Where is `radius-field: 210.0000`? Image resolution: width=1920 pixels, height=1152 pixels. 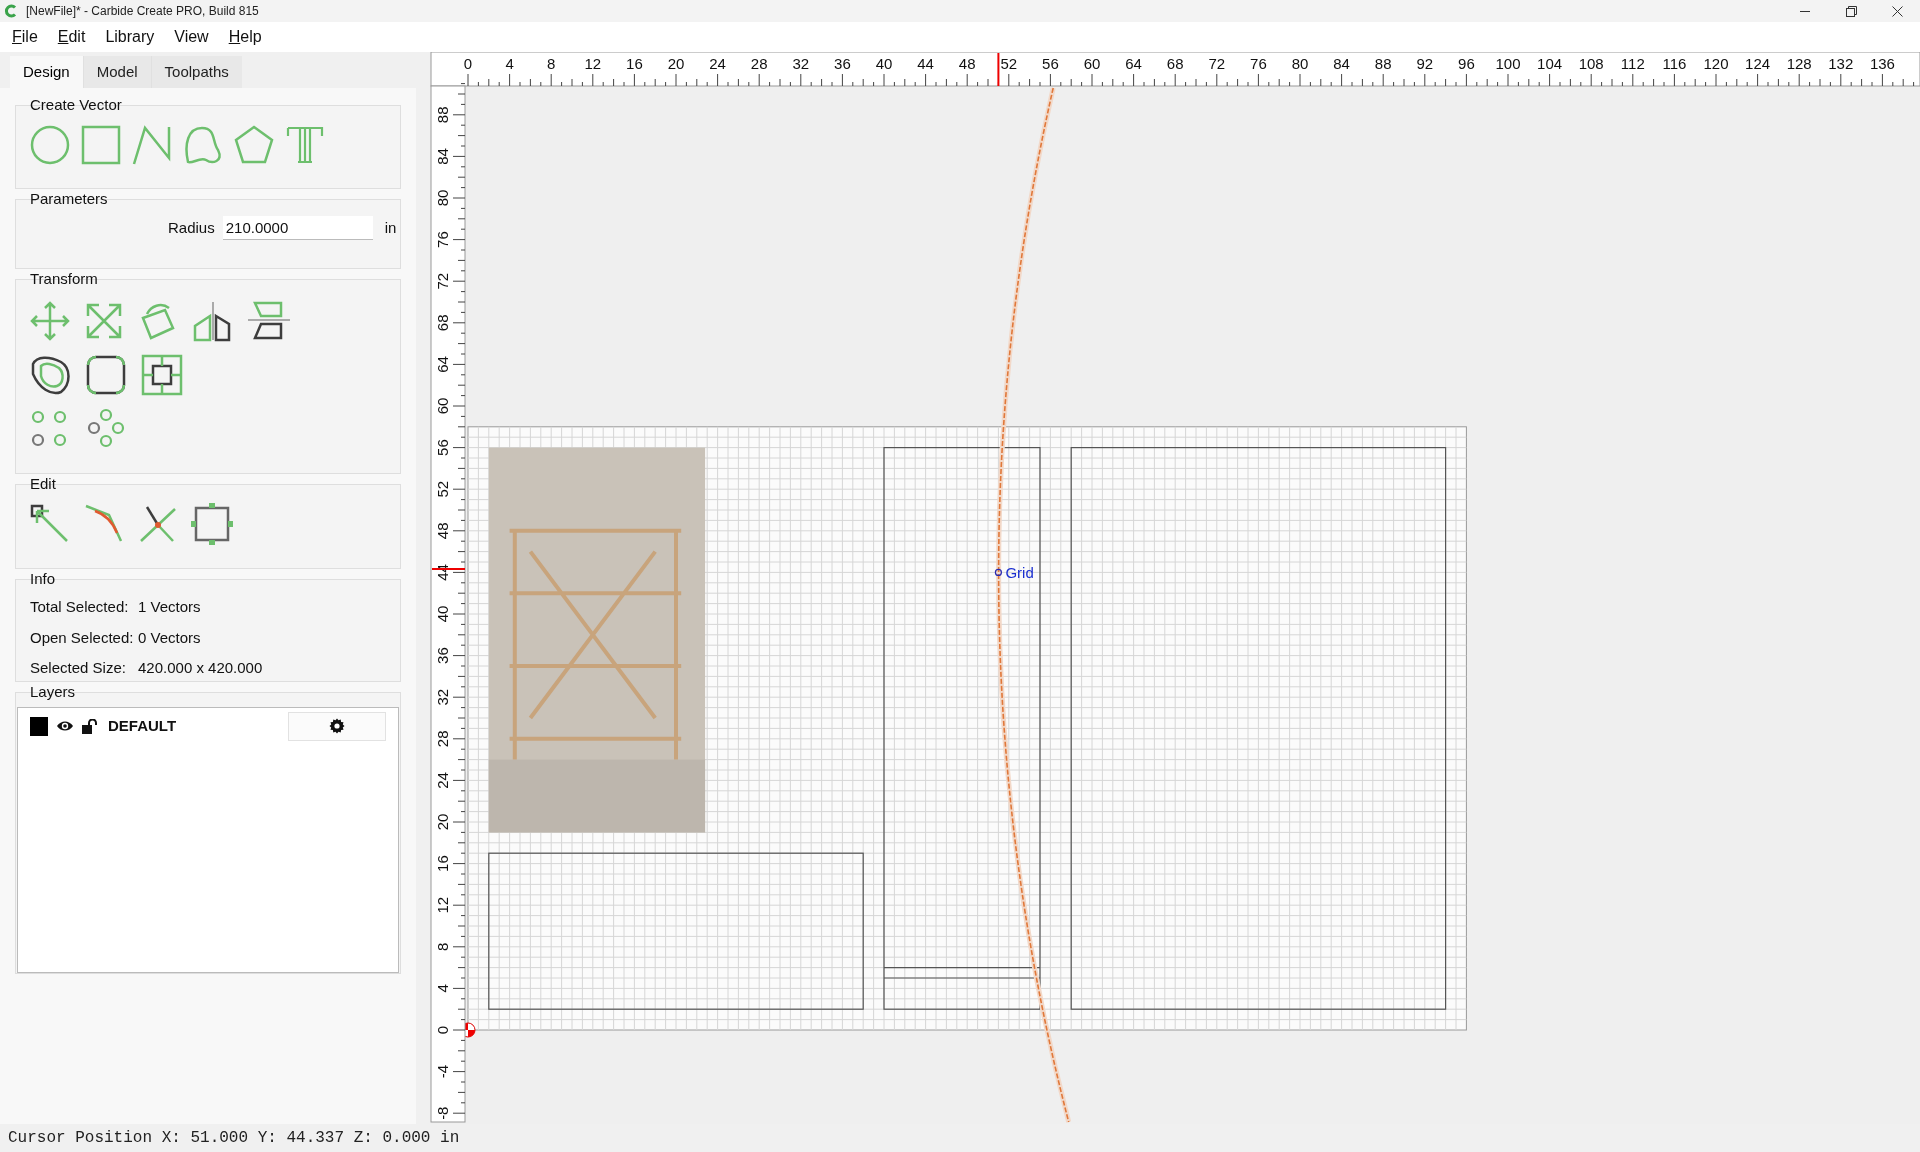 radius-field: 210.0000 is located at coordinates (297, 228).